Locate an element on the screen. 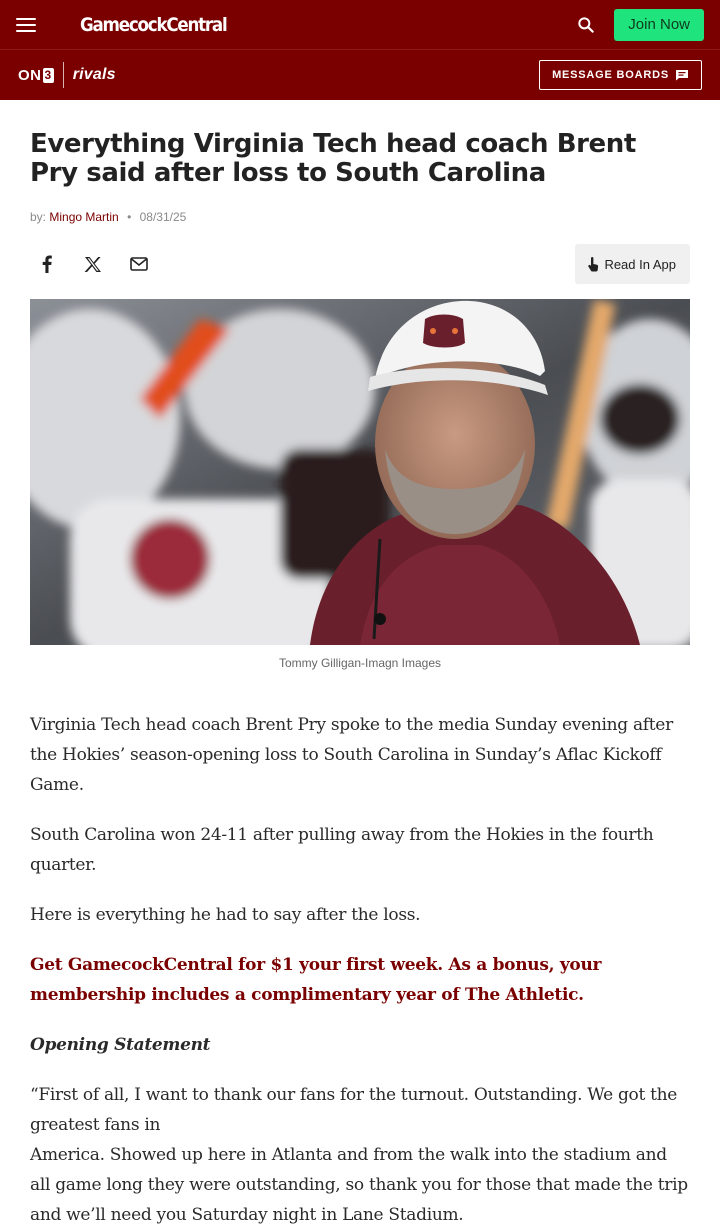 This screenshot has width=720, height=1226. network-bar: ON 3 rivals MESSAGE BOARDS is located at coordinates (360, 75).